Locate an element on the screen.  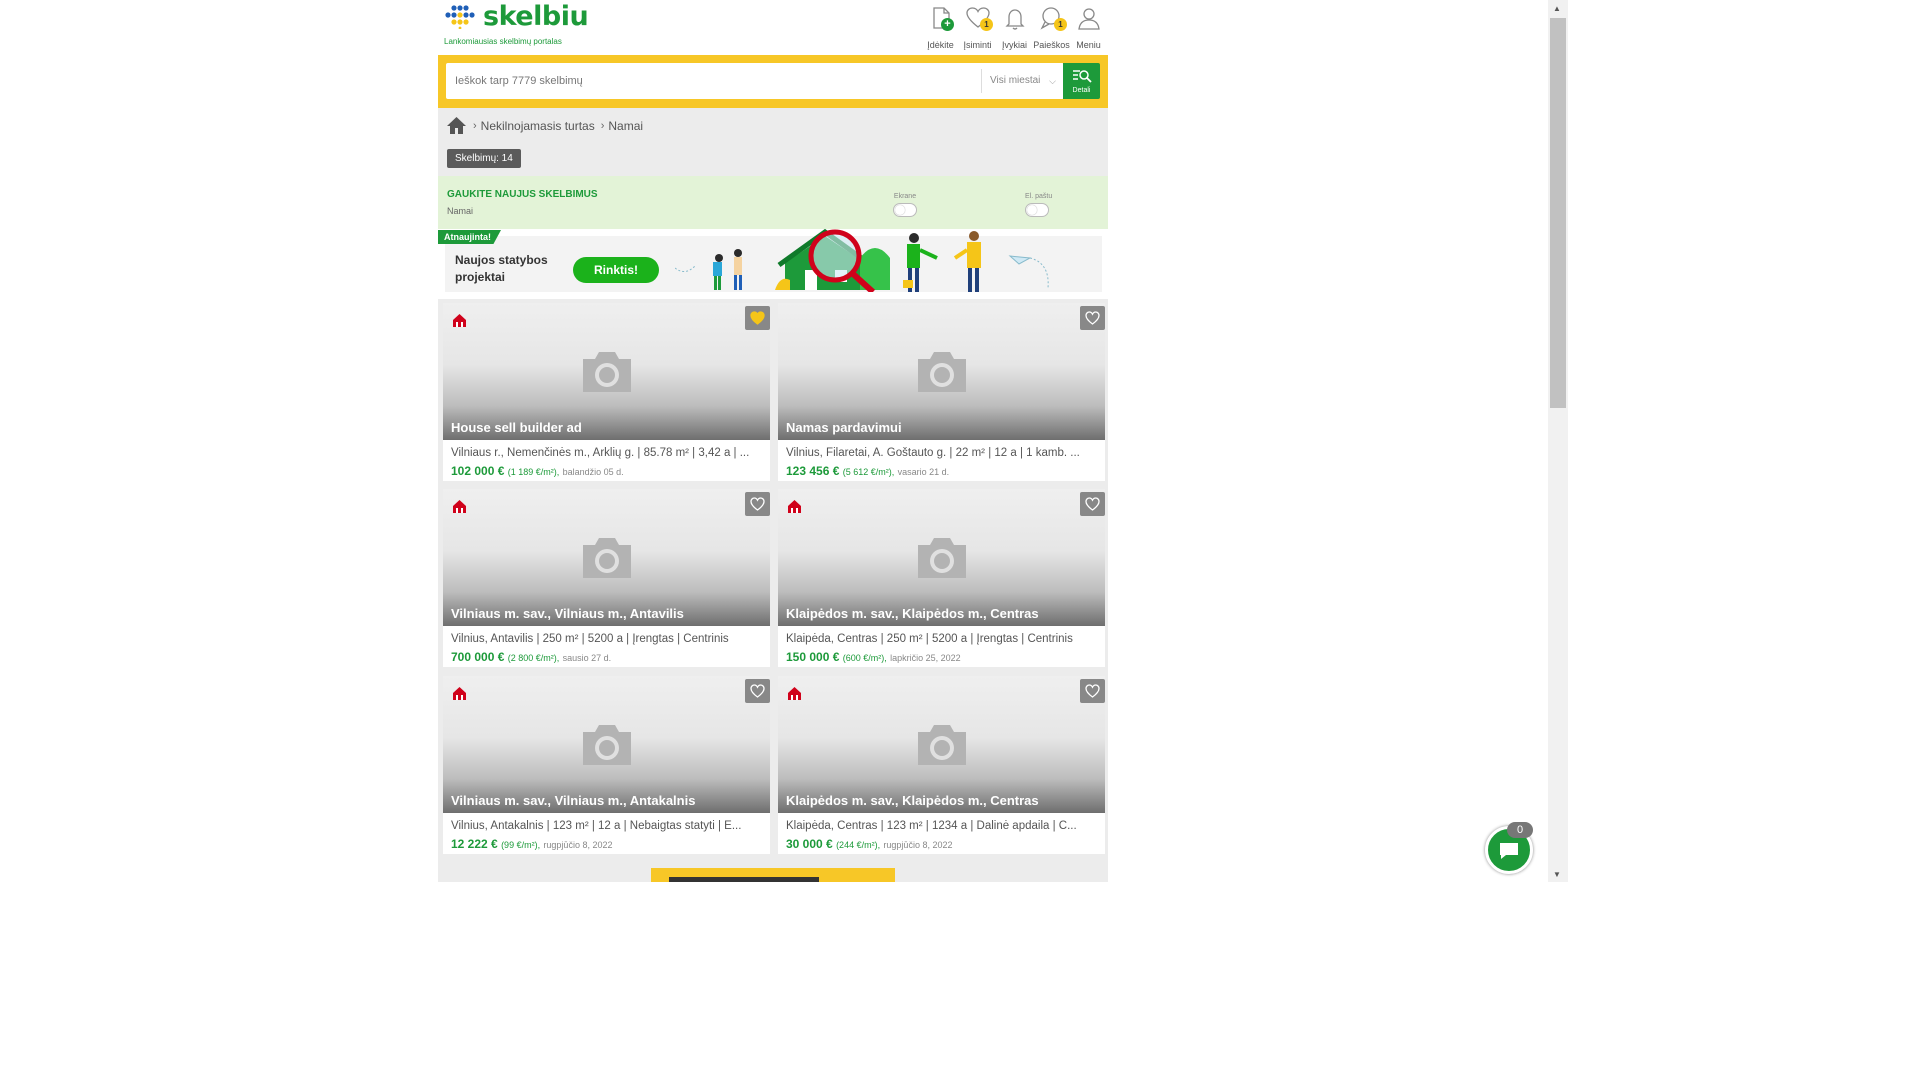
searches-label: Paieškos is located at coordinates (1051, 45).